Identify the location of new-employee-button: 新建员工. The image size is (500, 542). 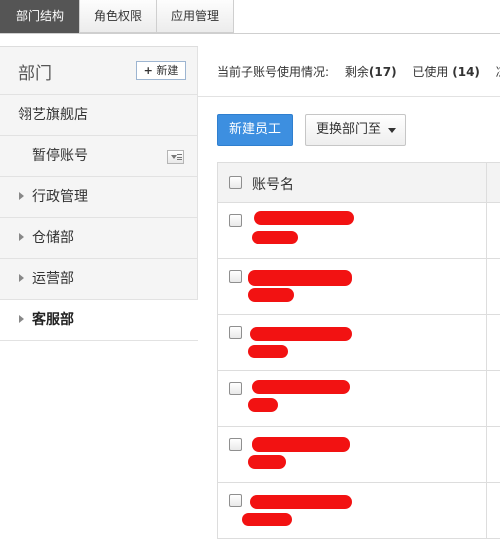
(255, 130).